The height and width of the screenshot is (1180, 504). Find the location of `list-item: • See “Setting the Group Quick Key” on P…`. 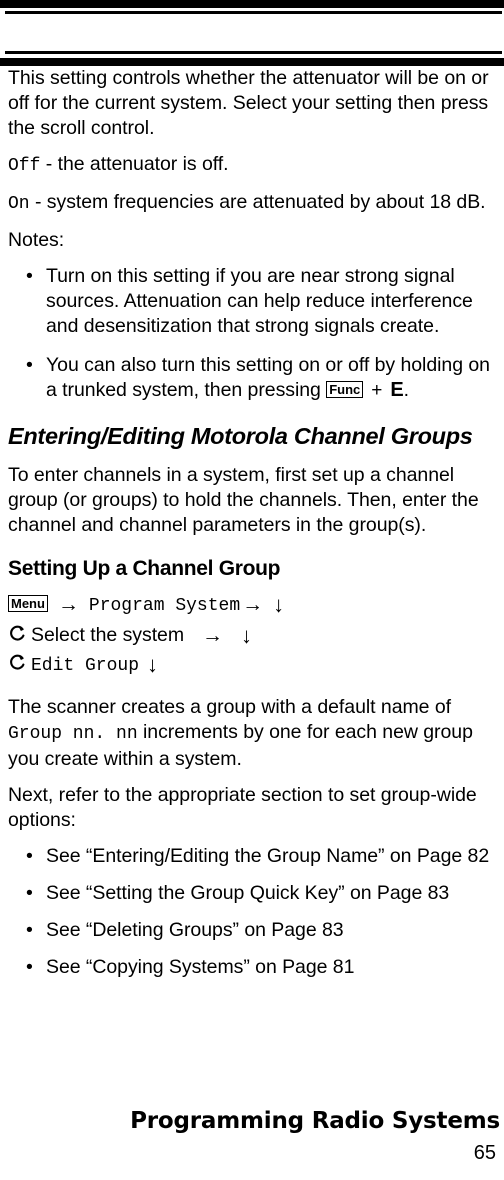

list-item: • See “Setting the Group Quick Key” on P… is located at coordinates (252, 893).